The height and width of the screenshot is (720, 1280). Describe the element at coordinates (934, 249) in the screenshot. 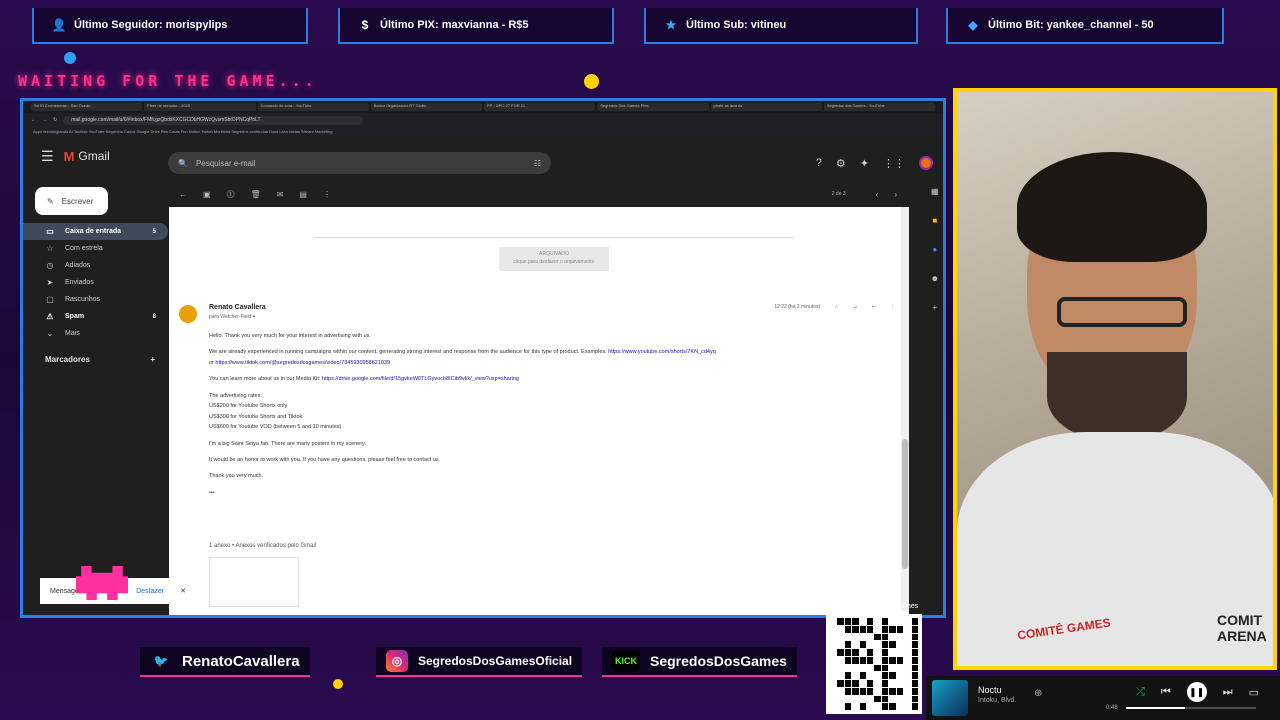

I see `tasks-icon: ●` at that location.